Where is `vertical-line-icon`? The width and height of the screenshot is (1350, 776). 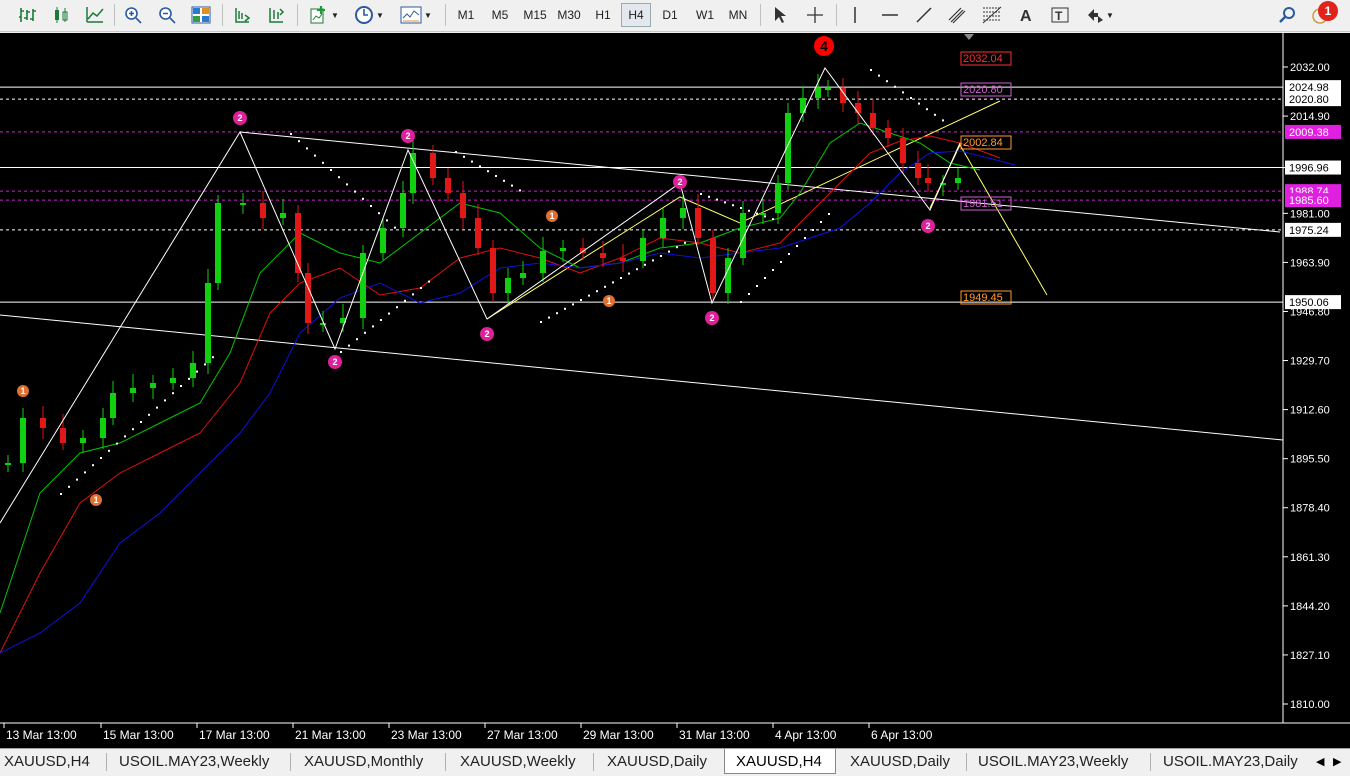
vertical-line-icon is located at coordinates (855, 15).